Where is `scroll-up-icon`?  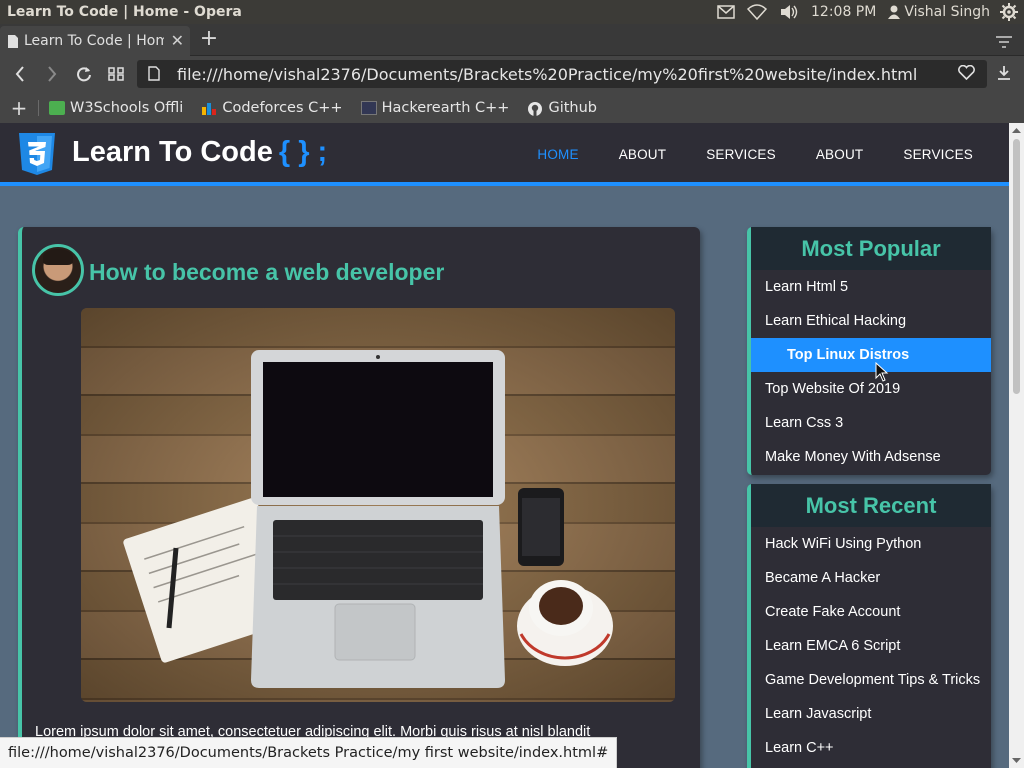
scroll-up-icon is located at coordinates (1016, 131).